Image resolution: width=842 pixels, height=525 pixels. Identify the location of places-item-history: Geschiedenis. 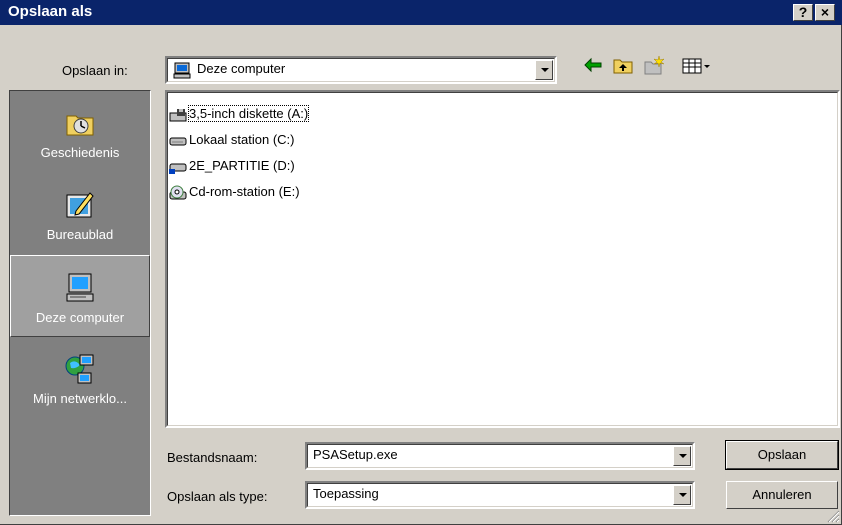
(80, 132).